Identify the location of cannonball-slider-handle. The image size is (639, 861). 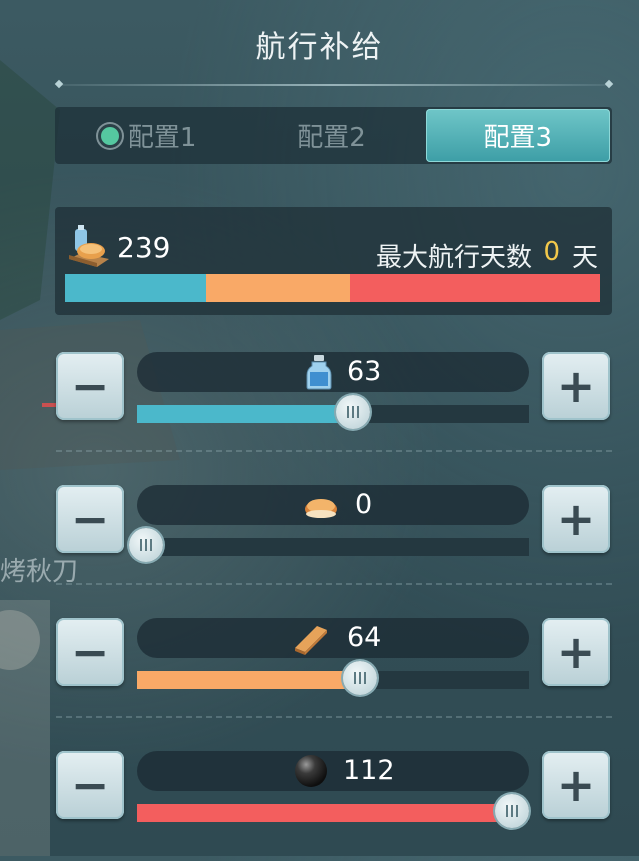
(512, 811).